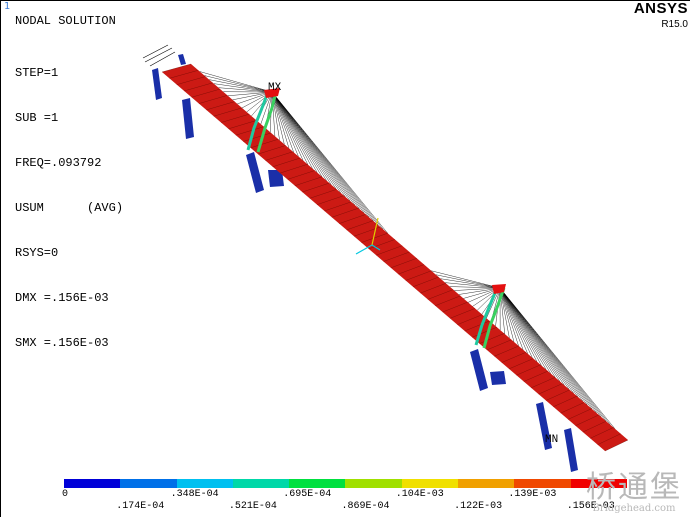 This screenshot has width=690, height=517. Describe the element at coordinates (194, 494) in the screenshot. I see `legend-label-top: .348E-04` at that location.